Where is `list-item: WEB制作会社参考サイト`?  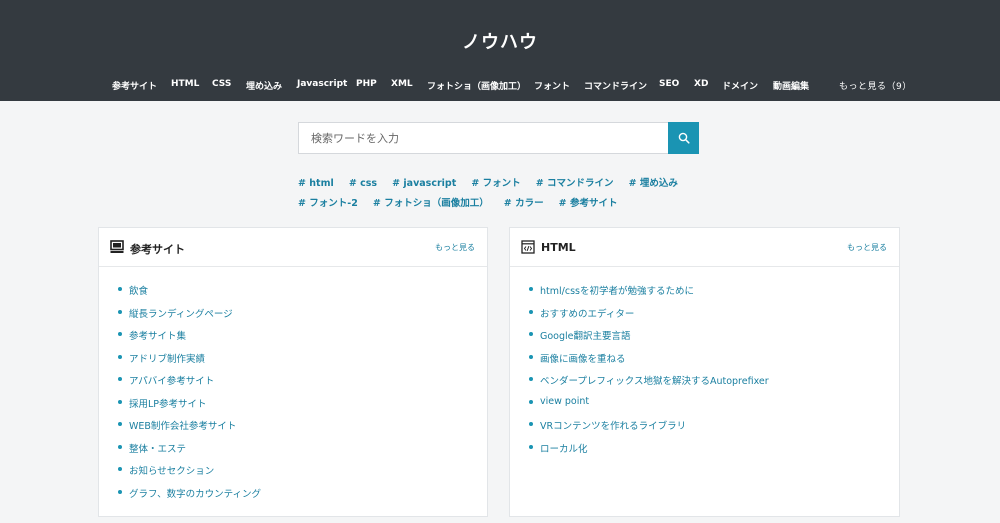
list-item: WEB制作会社参考サイト is located at coordinates (188, 429).